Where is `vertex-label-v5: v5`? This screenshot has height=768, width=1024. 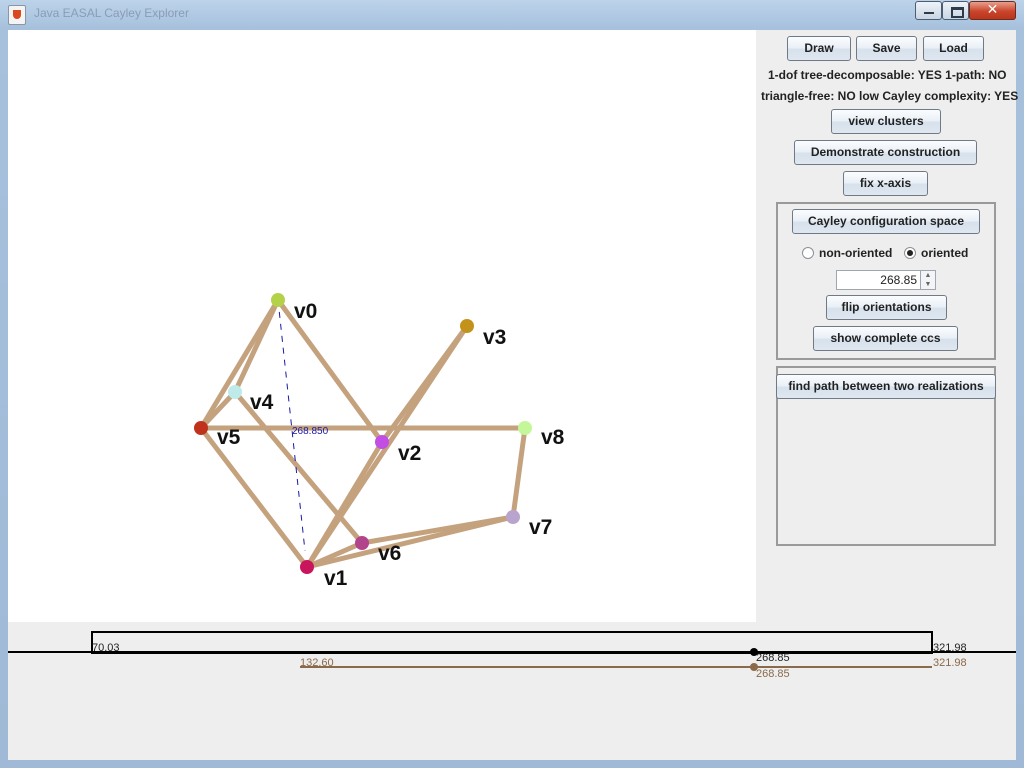
vertex-label-v5: v5 is located at coordinates (229, 437).